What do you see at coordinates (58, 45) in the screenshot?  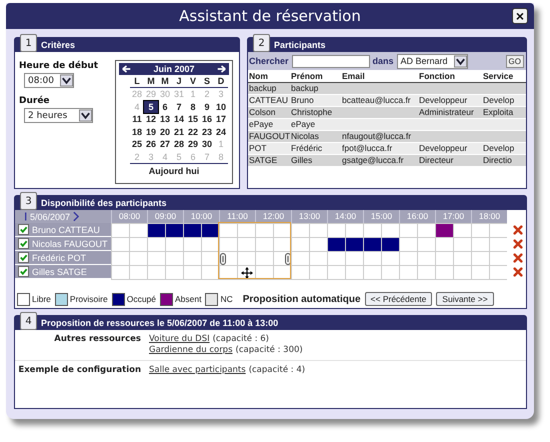 I see `section-title: Critères` at bounding box center [58, 45].